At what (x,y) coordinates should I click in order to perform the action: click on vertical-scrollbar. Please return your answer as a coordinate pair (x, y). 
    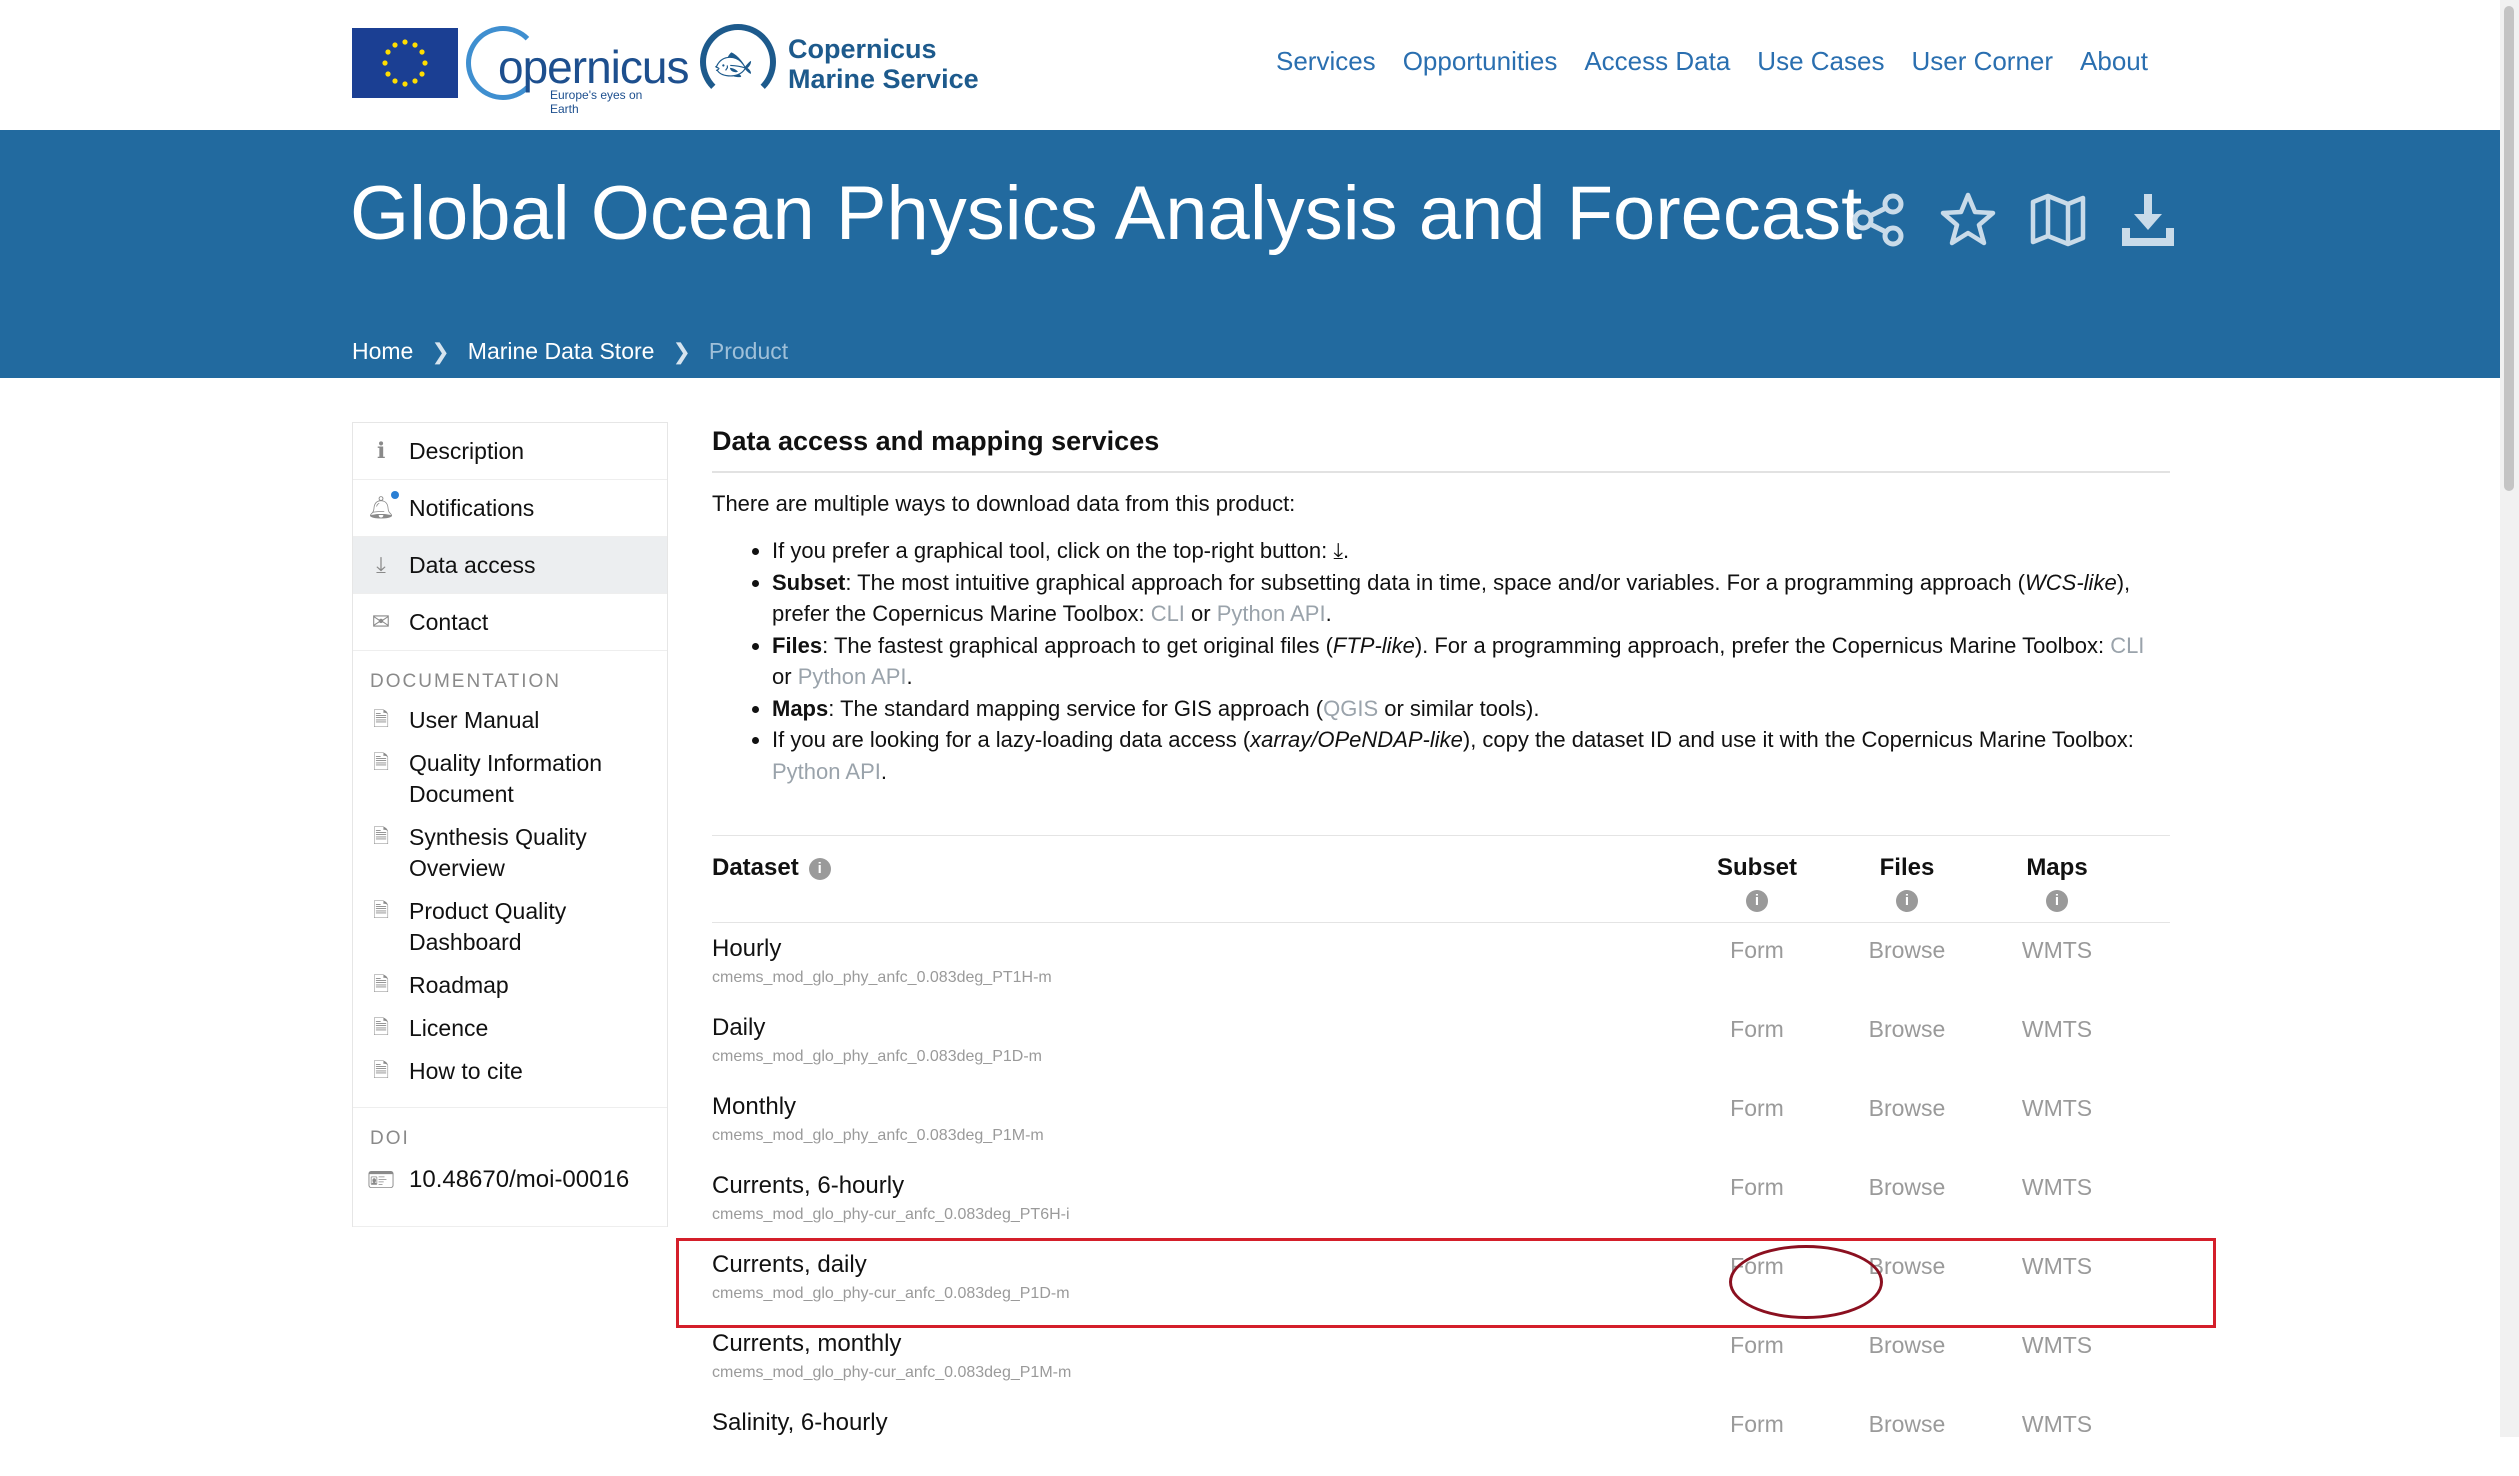
    Looking at the image, I should click on (2509, 718).